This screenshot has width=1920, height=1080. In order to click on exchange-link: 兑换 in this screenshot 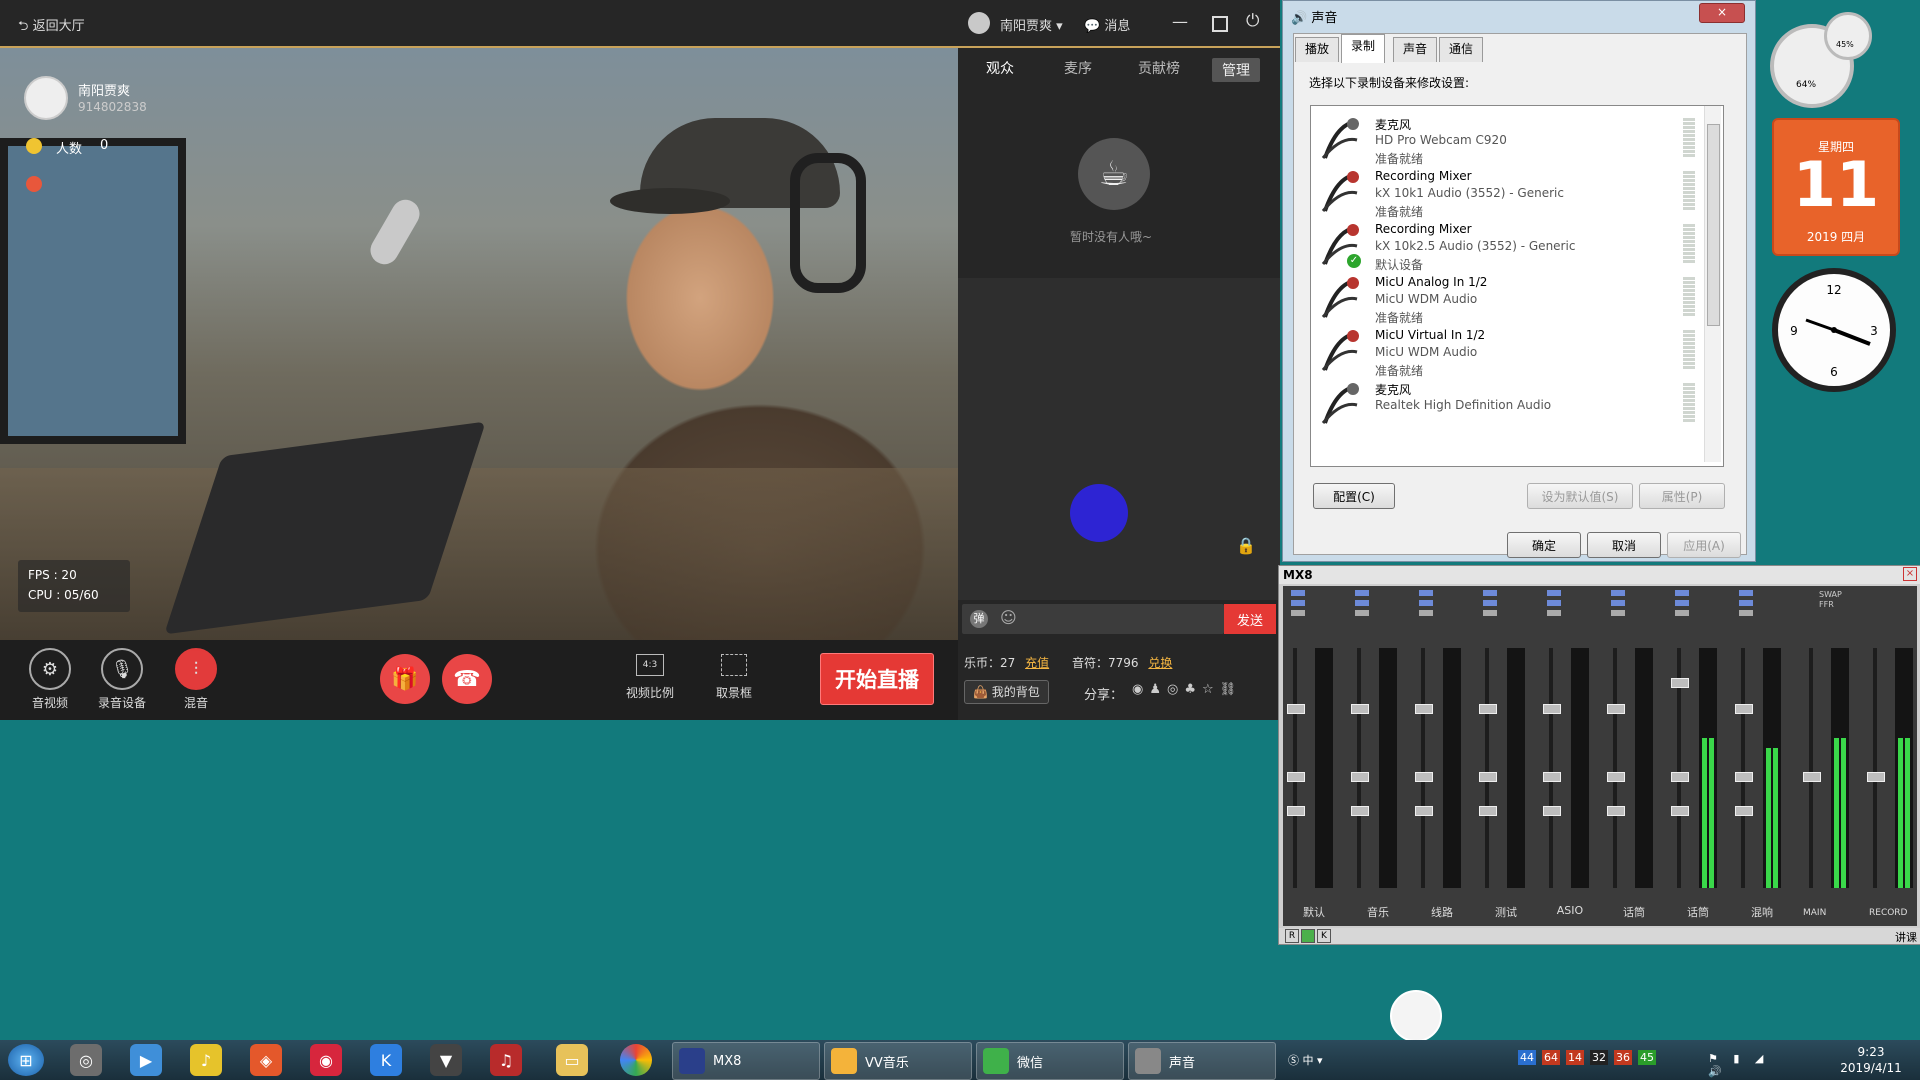, I will do `click(1160, 663)`.